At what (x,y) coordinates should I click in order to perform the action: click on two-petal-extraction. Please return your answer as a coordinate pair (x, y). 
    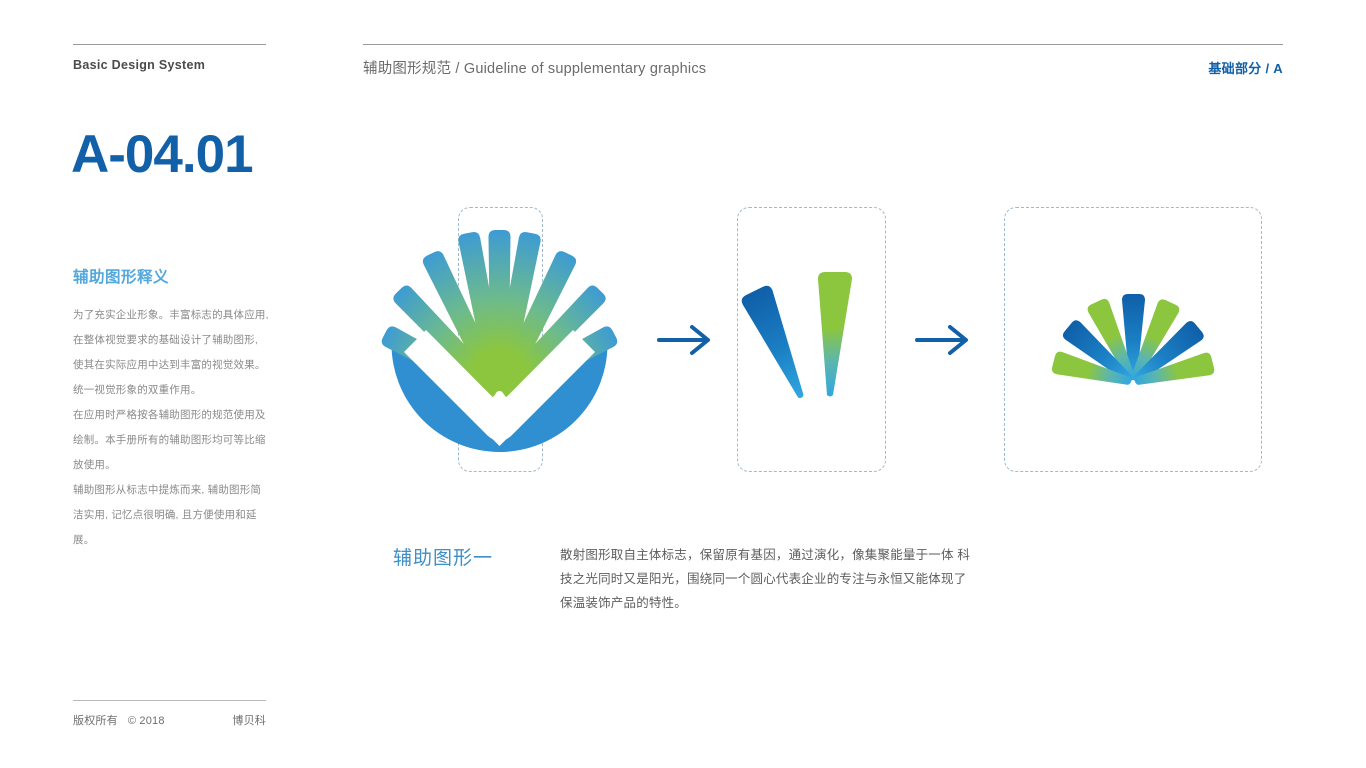
    Looking at the image, I should click on (796, 335).